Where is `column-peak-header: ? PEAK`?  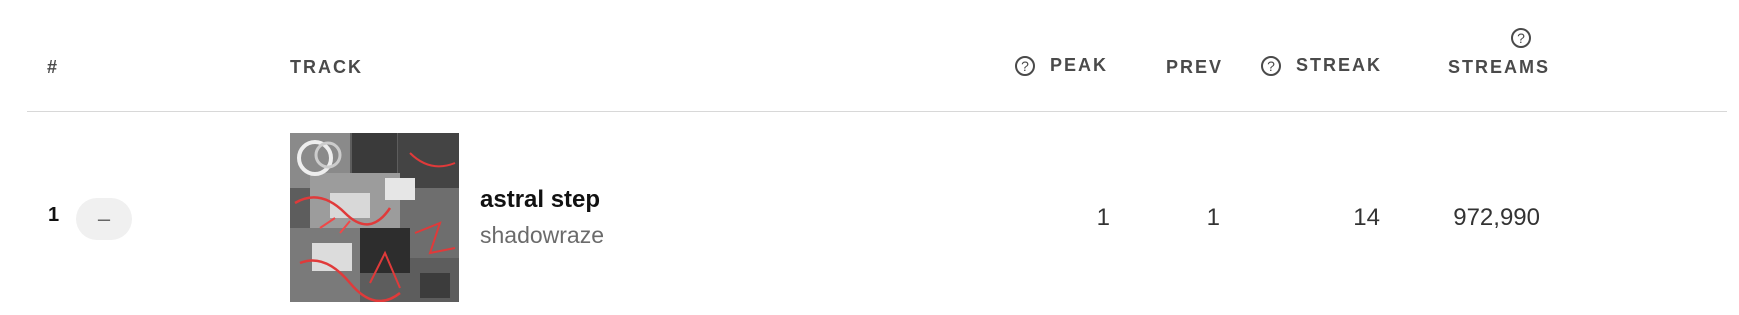
column-peak-header: ? PEAK is located at coordinates (1062, 66).